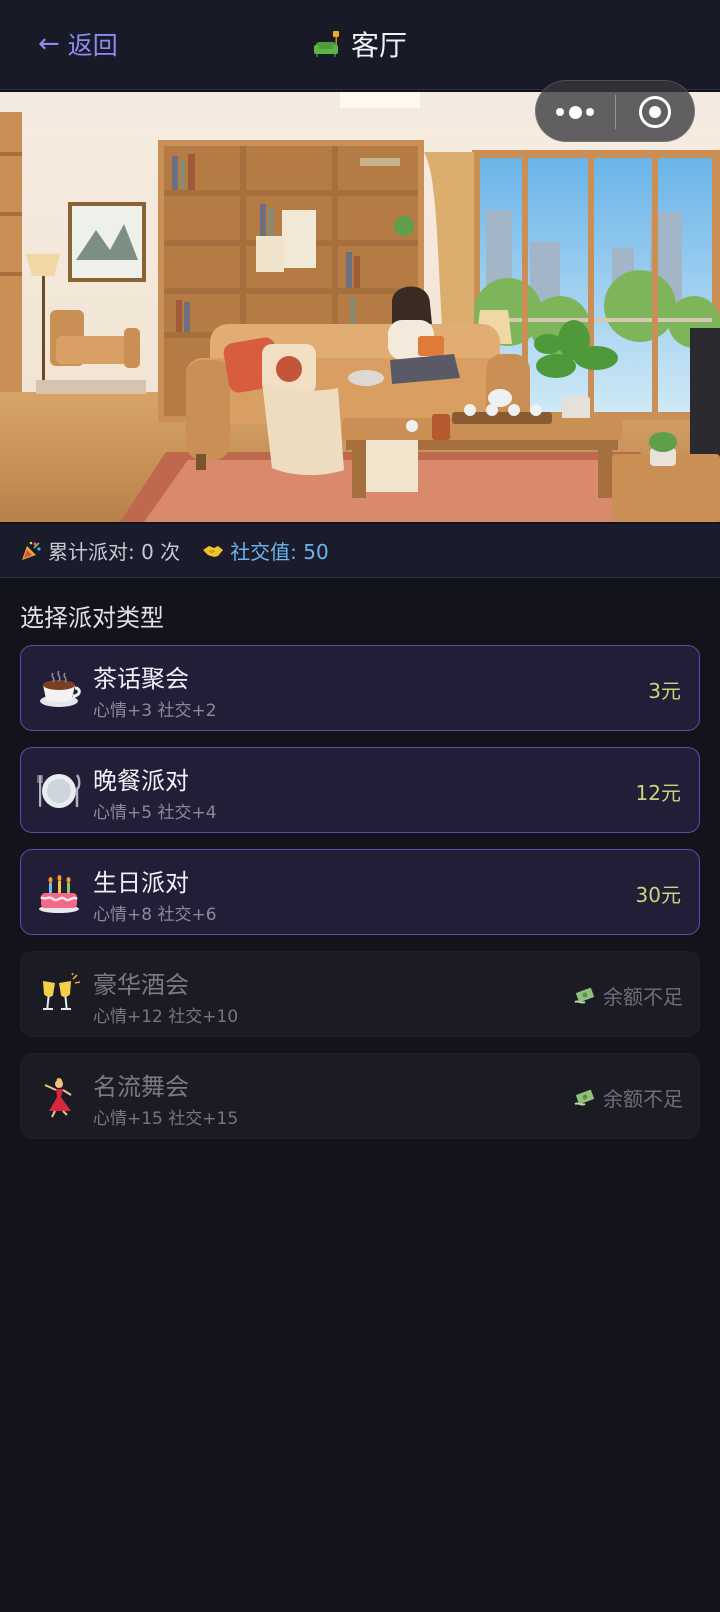 This screenshot has width=720, height=1612. I want to click on party-card-dinner: 晚餐派对 心情+5 社交+4 12元, so click(360, 790).